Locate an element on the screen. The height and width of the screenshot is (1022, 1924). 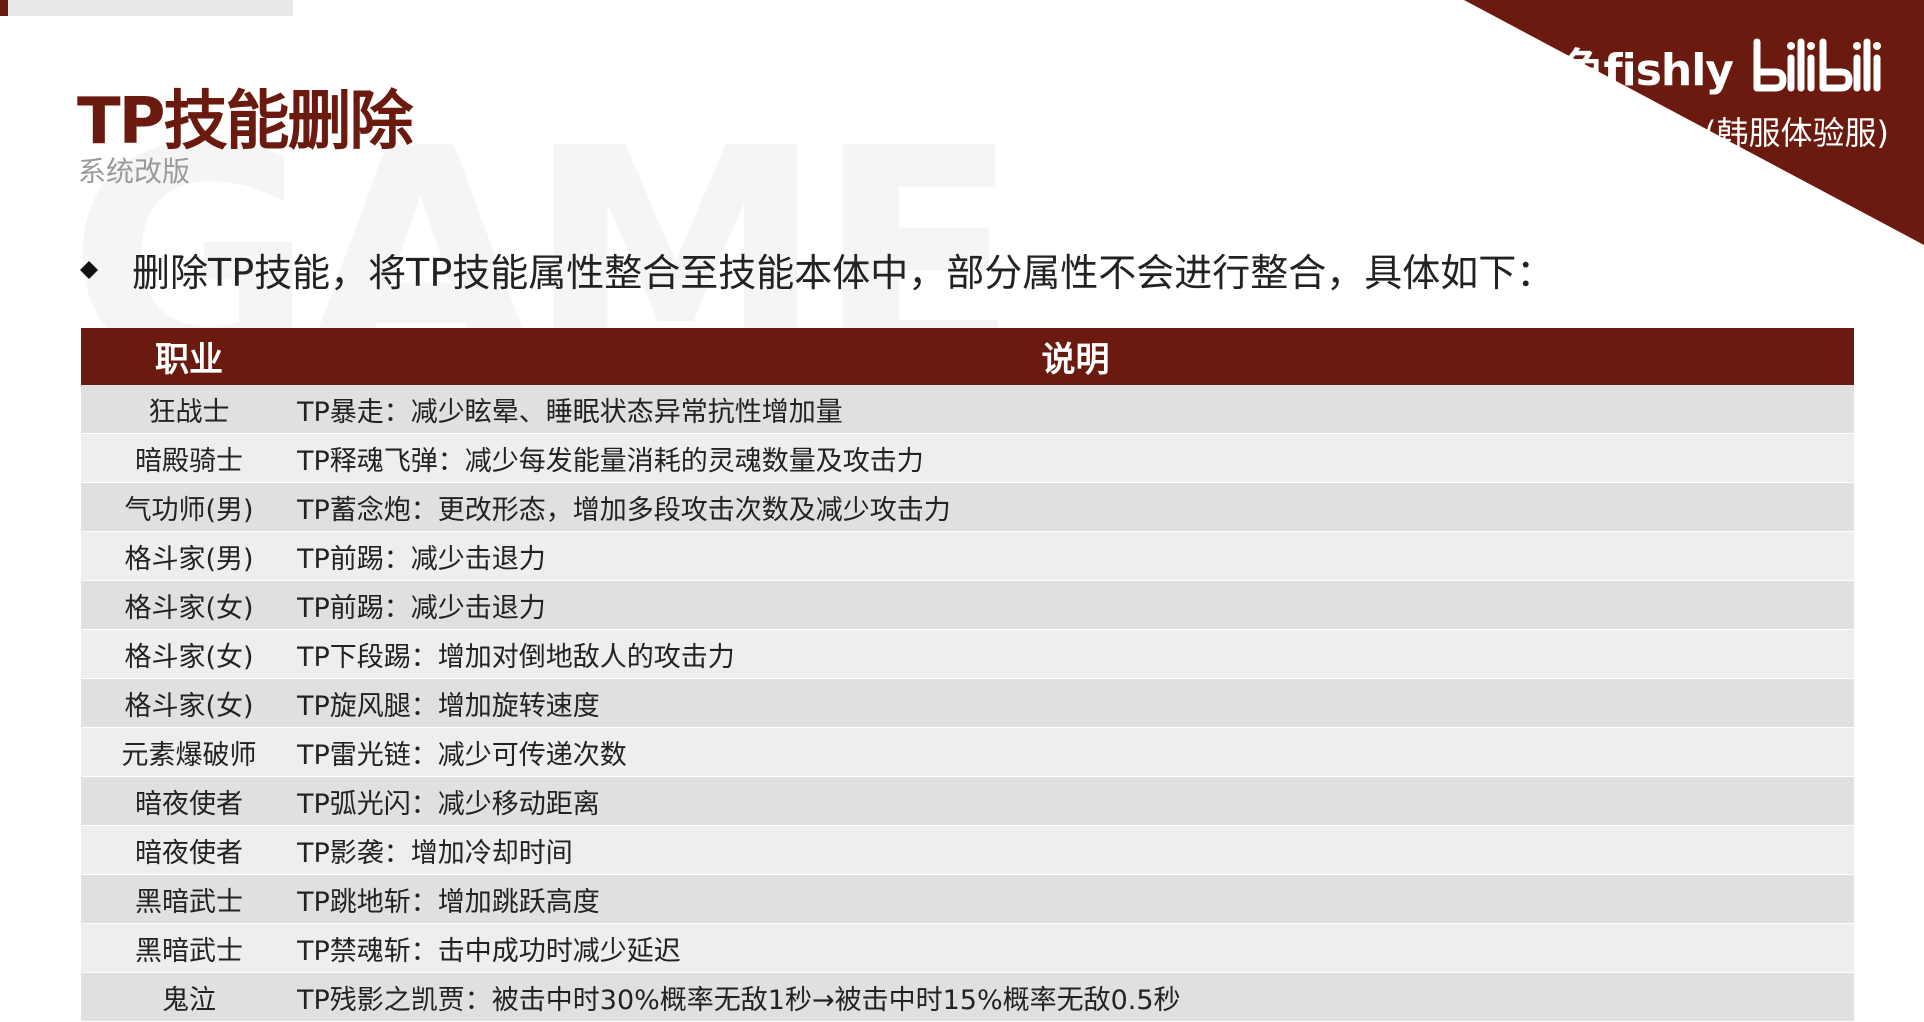
table-row: 暗夜使者 TP弧光闪：减少移动距离 is located at coordinates (967, 801).